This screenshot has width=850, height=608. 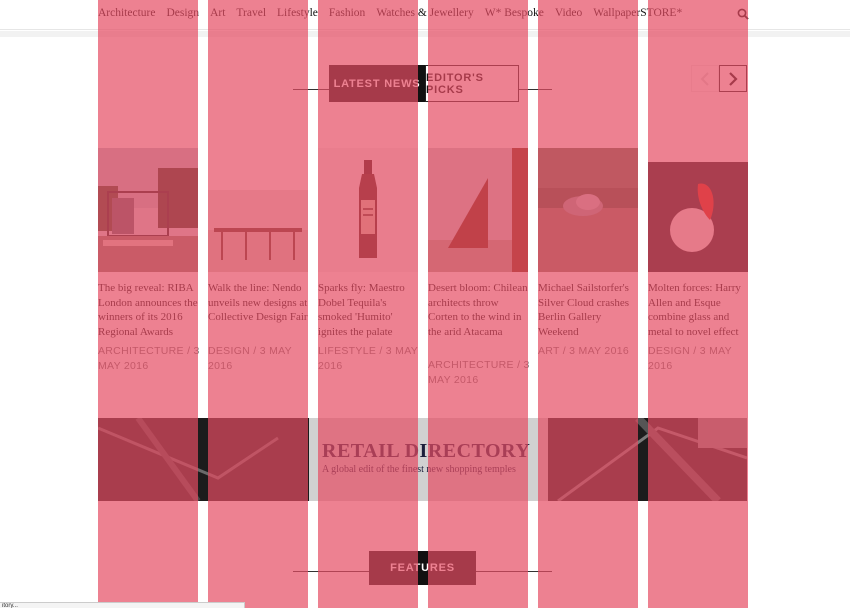 I want to click on news-tabs: LATEST NEWS EDITOR'S PICKS, so click(x=424, y=83).